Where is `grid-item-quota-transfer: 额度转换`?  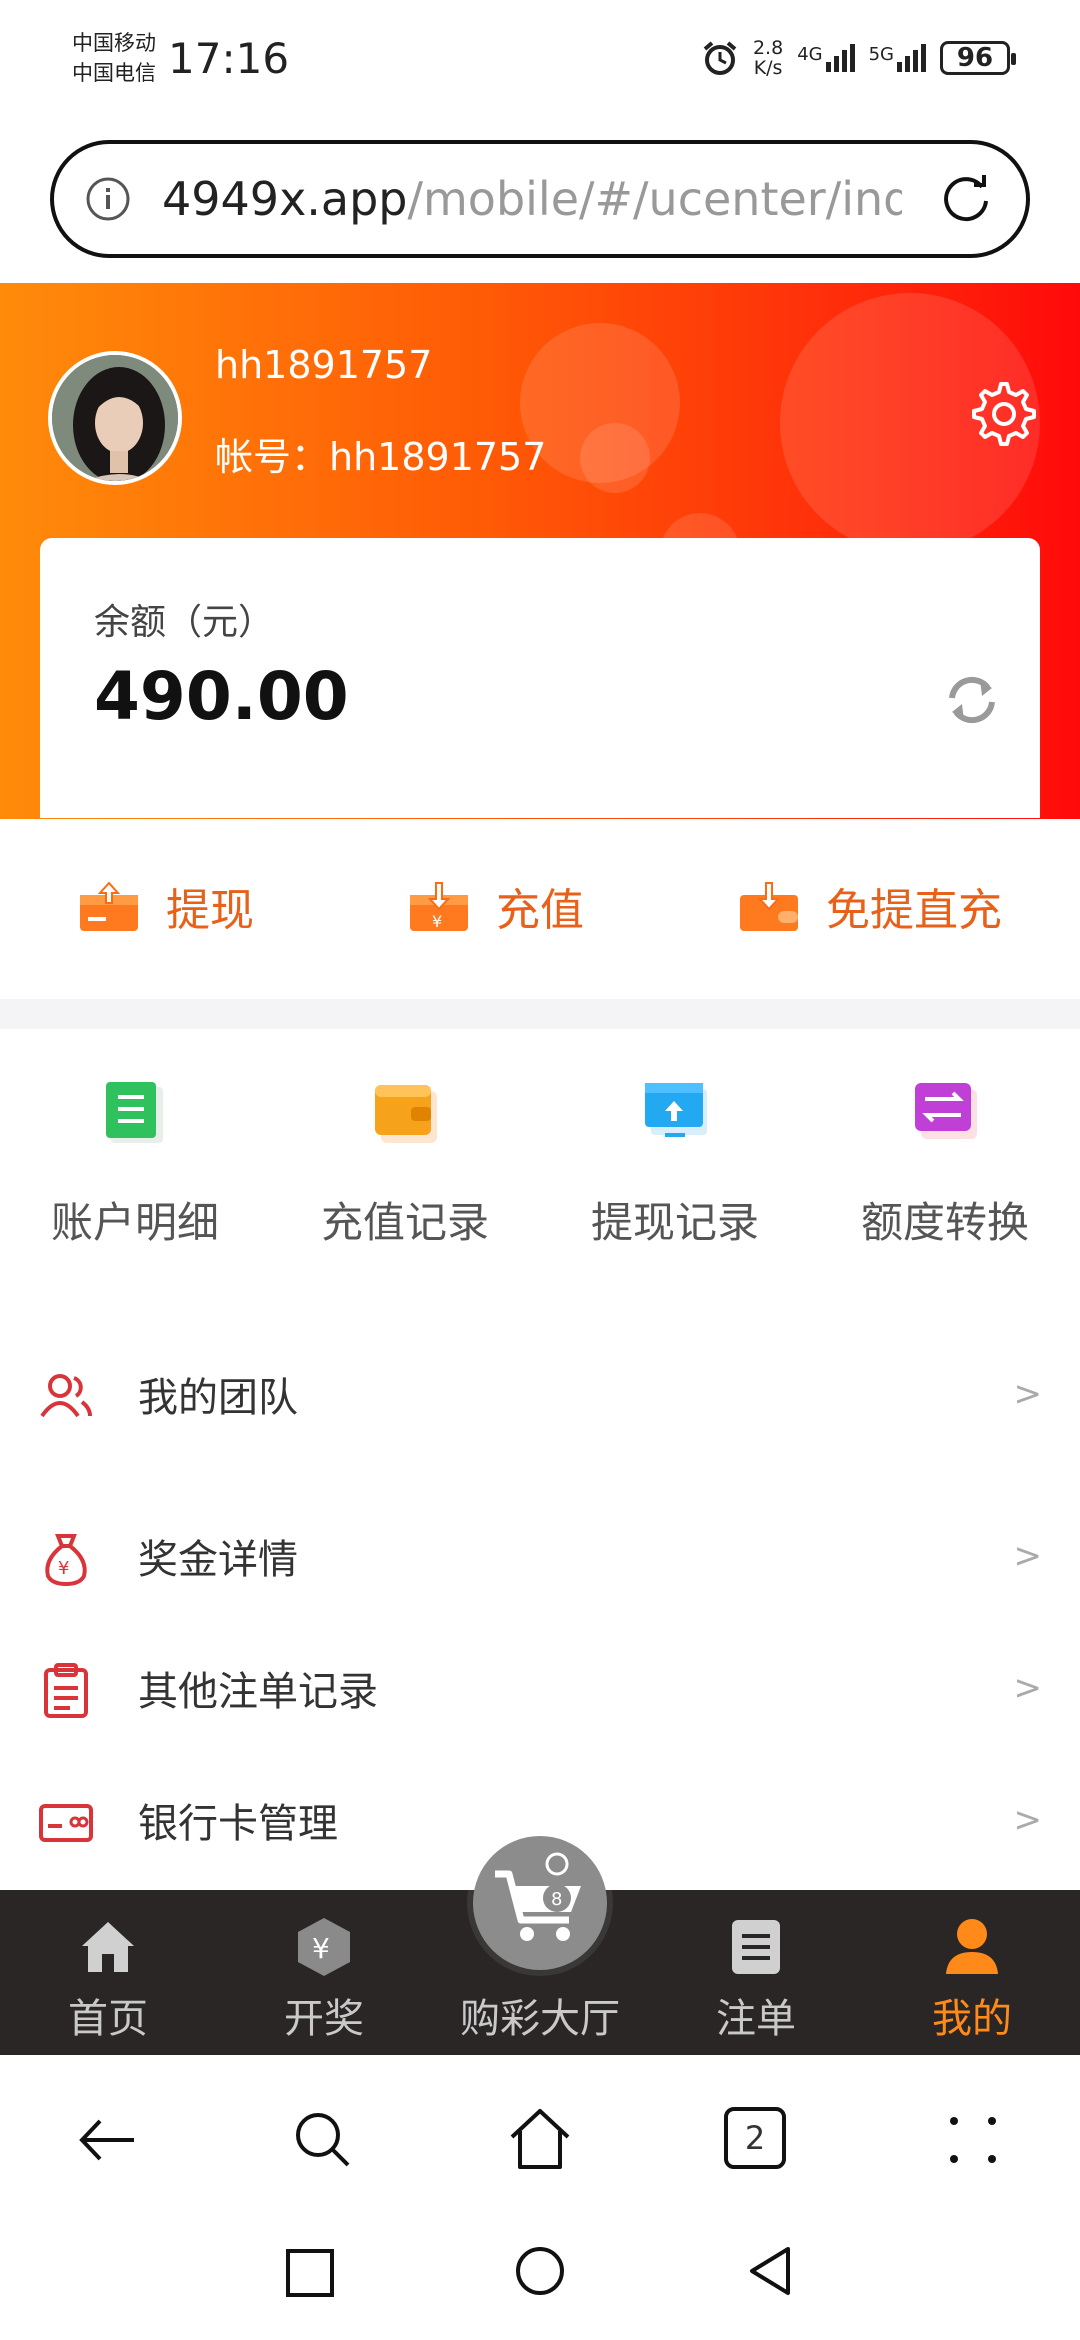 grid-item-quota-transfer: 额度转换 is located at coordinates (945, 1154).